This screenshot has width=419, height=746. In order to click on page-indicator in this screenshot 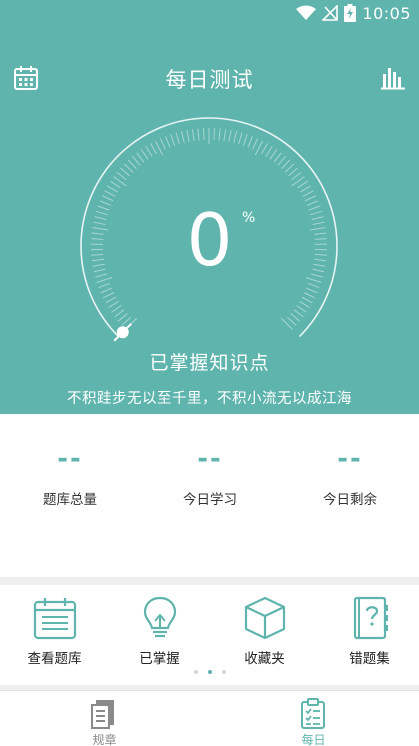, I will do `click(209, 674)`.